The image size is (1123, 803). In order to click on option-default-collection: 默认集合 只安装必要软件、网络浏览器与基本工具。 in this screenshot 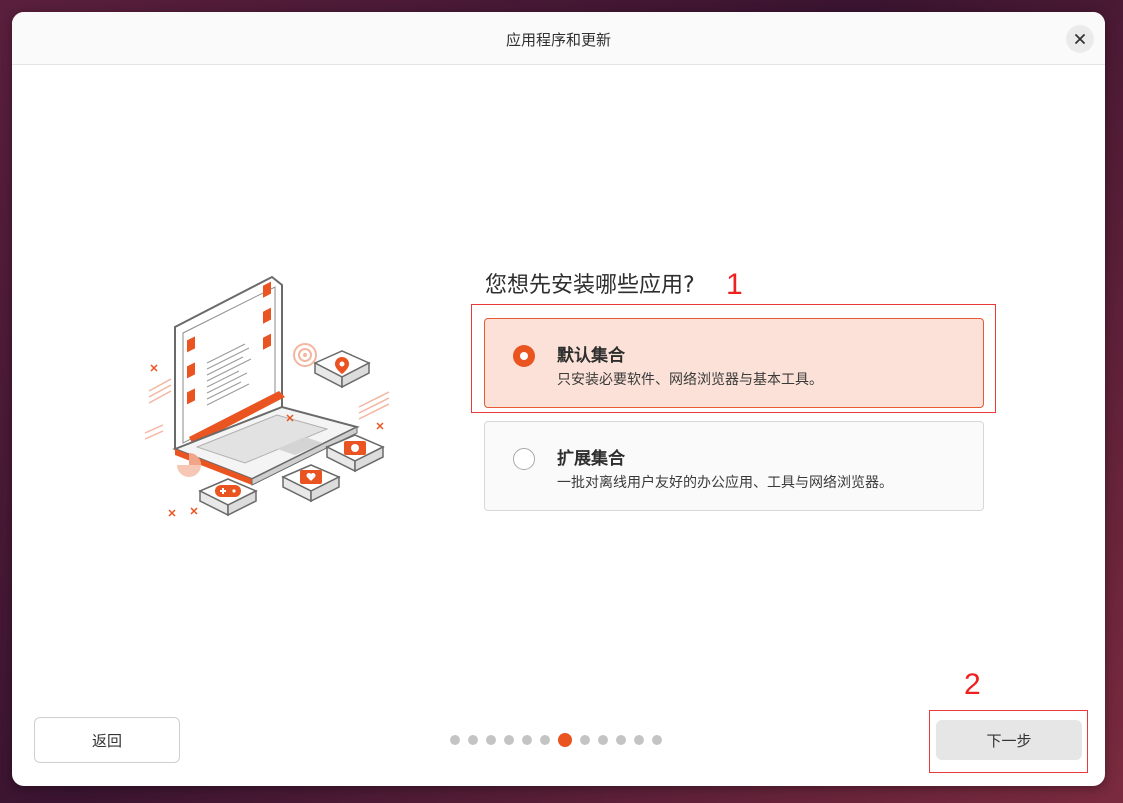, I will do `click(734, 363)`.